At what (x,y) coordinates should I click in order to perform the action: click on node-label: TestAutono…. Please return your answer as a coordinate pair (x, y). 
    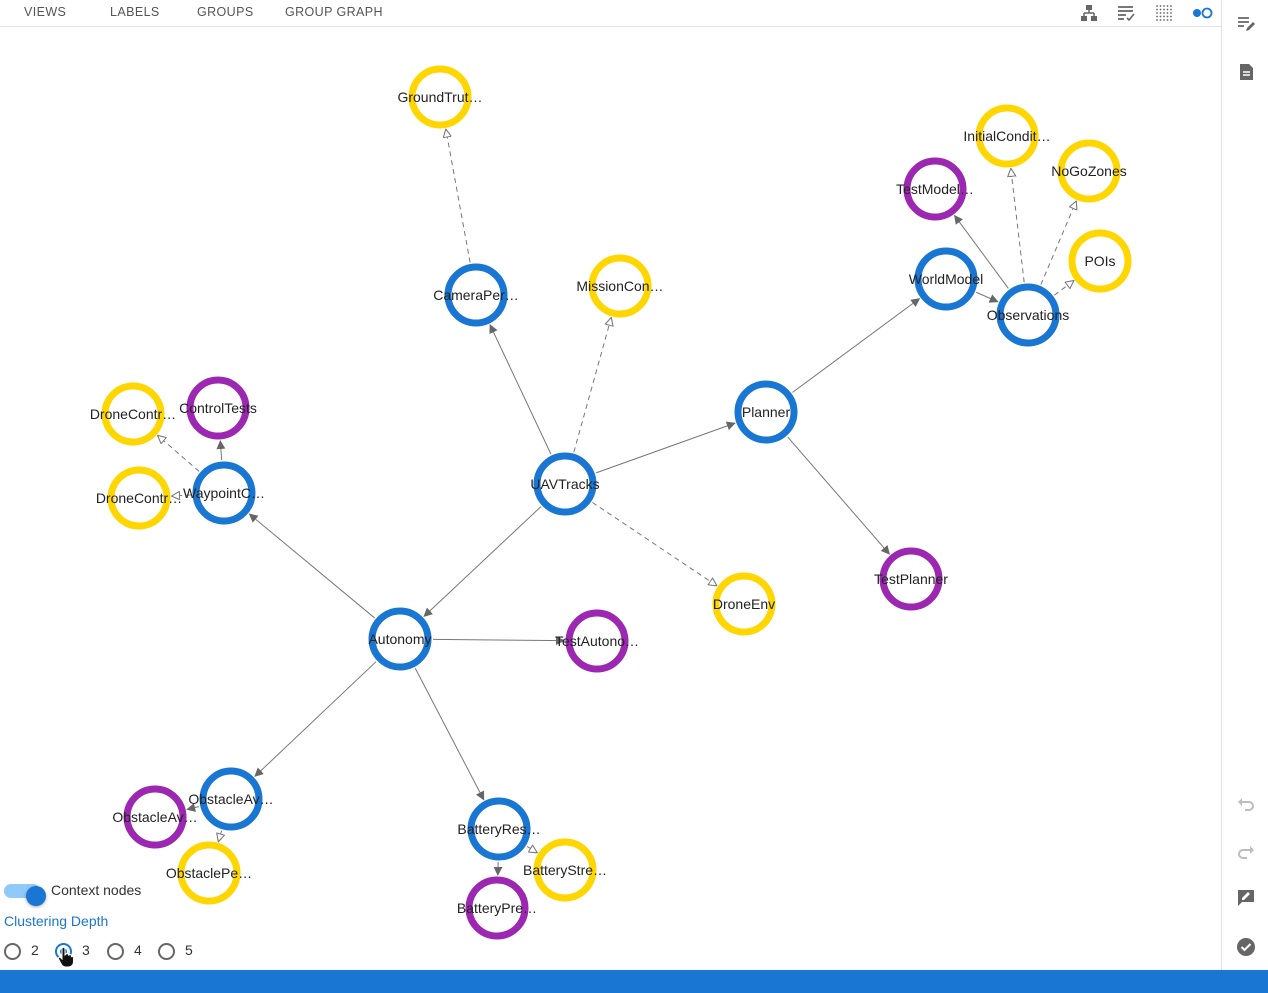
    Looking at the image, I should click on (597, 641).